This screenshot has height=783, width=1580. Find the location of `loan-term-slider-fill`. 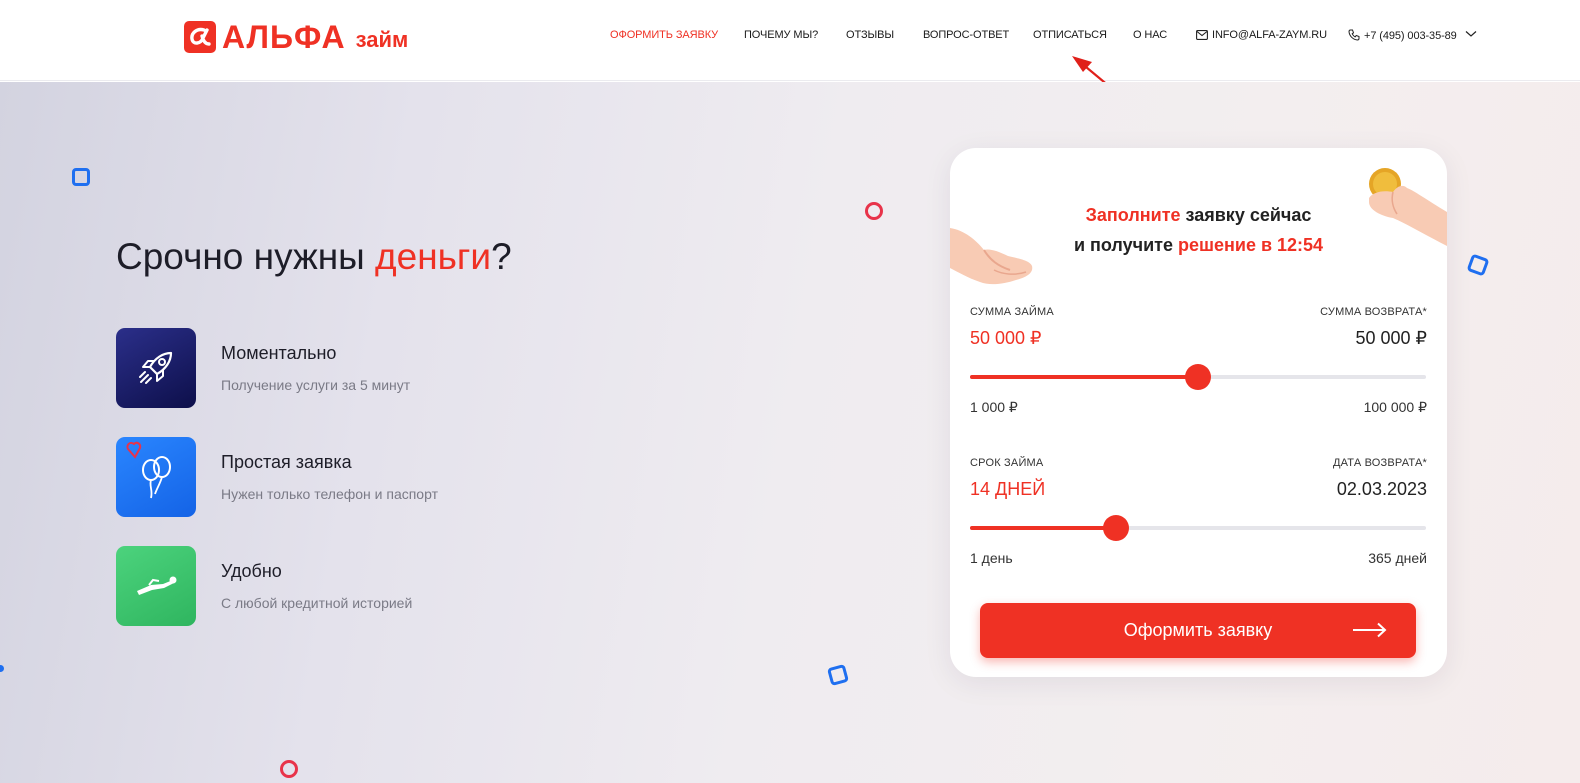

loan-term-slider-fill is located at coordinates (1043, 528).